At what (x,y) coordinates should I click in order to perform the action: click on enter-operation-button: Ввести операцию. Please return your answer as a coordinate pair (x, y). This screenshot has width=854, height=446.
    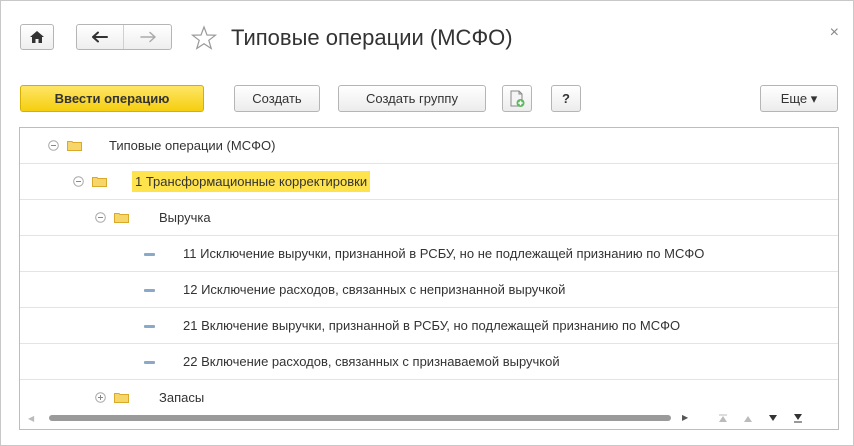
    Looking at the image, I should click on (112, 98).